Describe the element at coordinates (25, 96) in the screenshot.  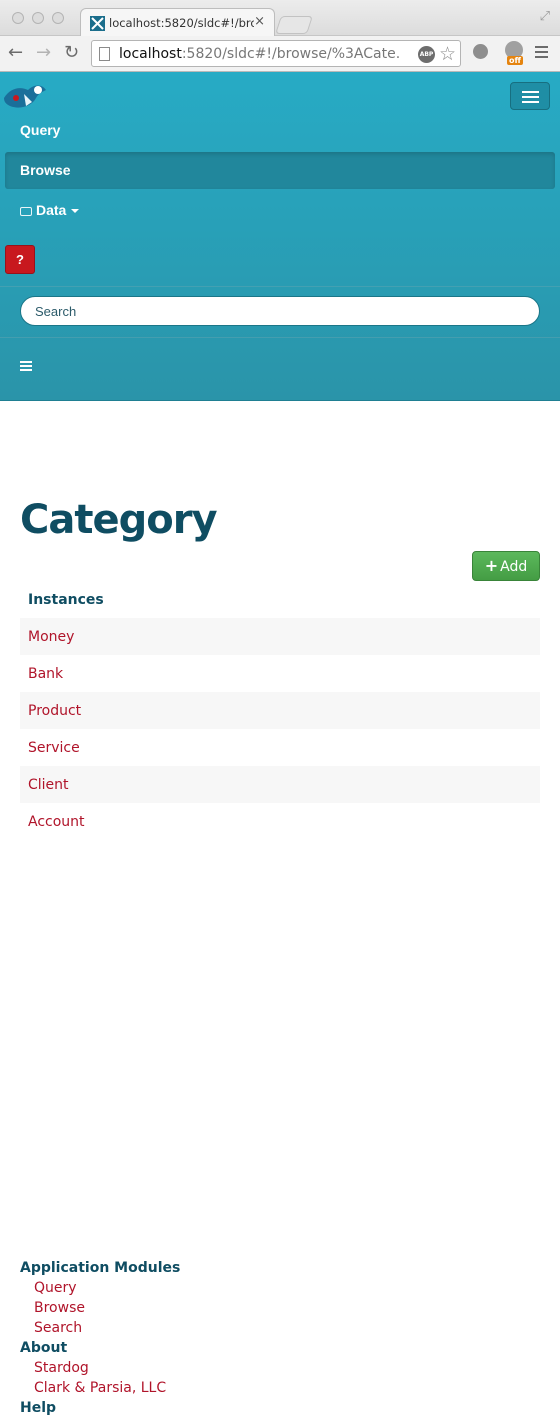
I see `brand-logo-icon` at that location.